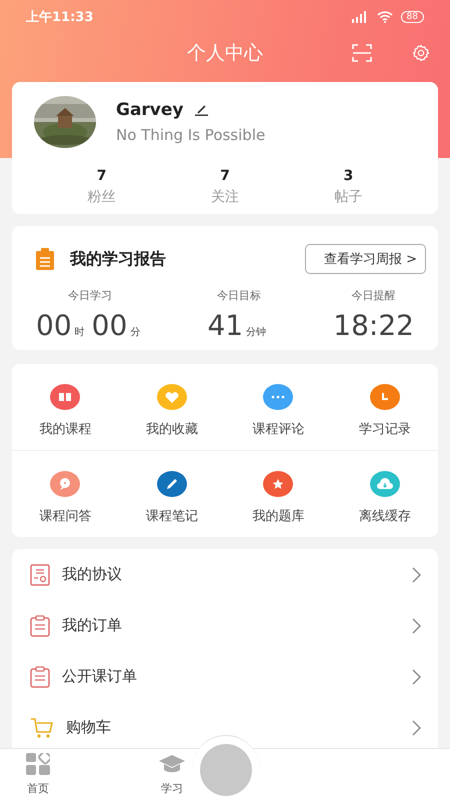  Describe the element at coordinates (38, 764) in the screenshot. I see `grid-icon` at that location.